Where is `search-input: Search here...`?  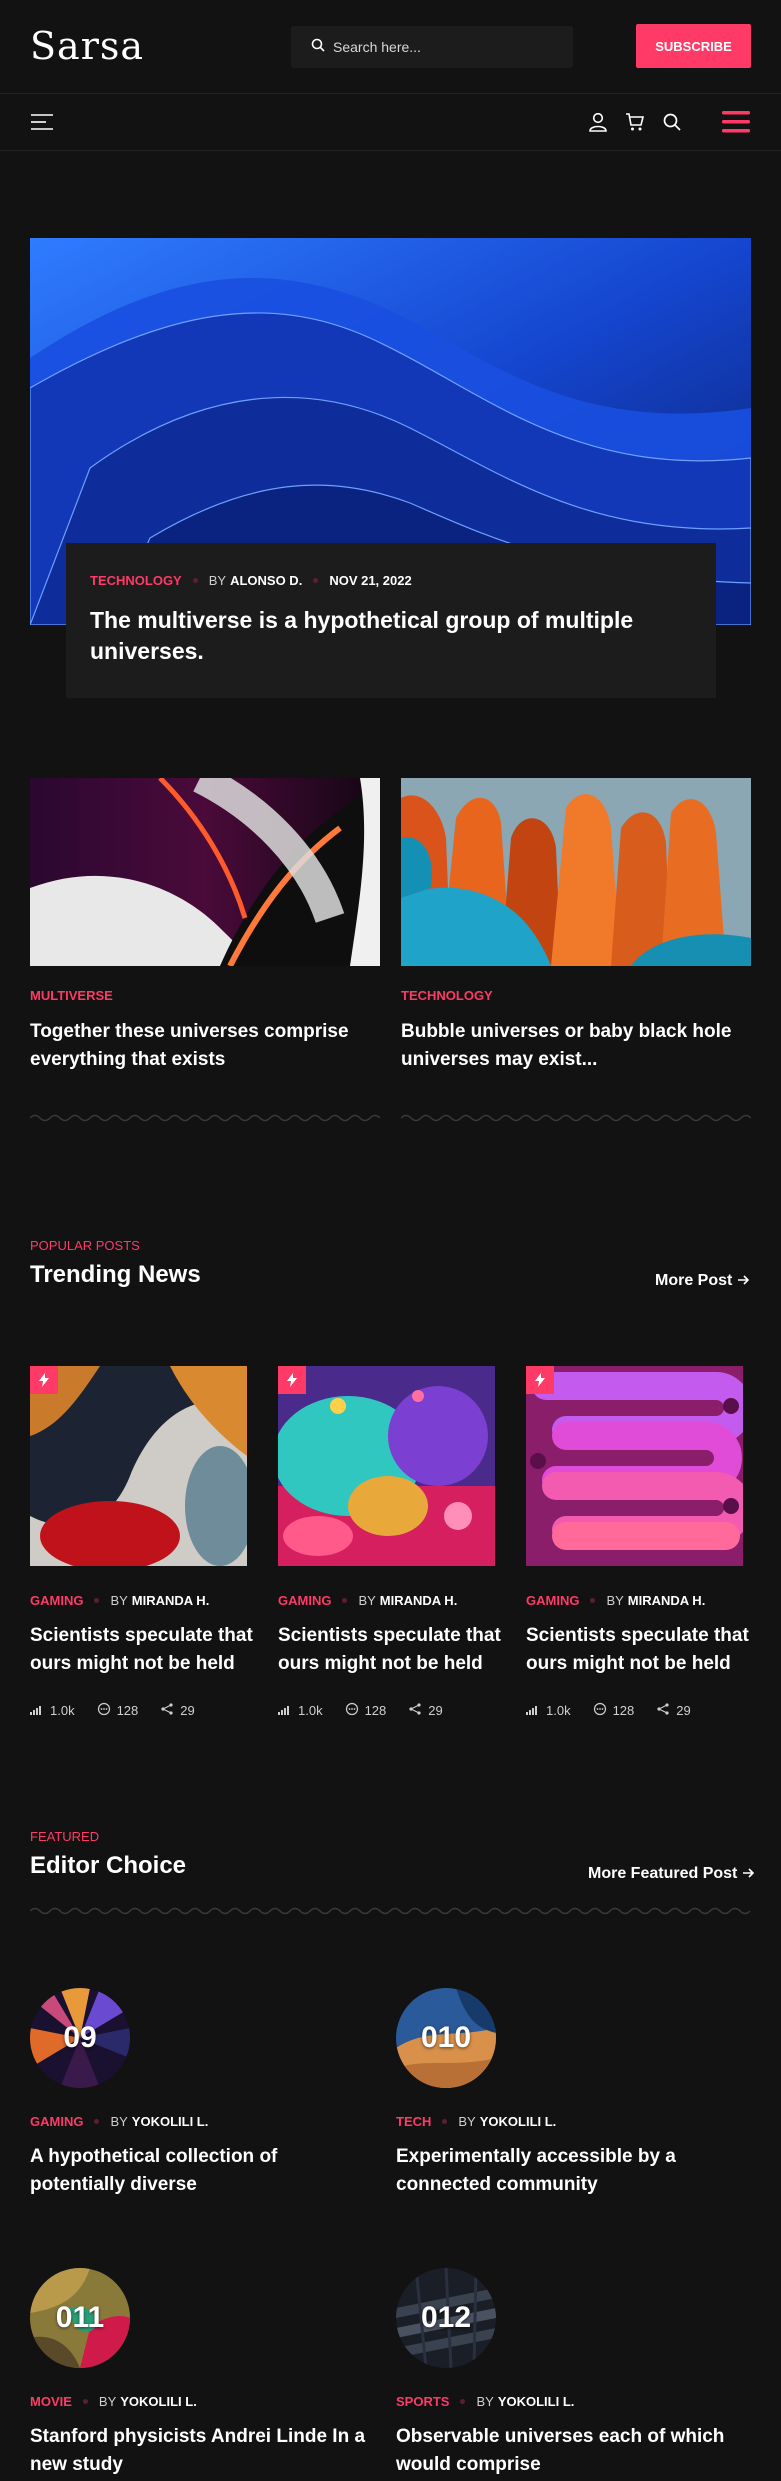 search-input: Search here... is located at coordinates (377, 47).